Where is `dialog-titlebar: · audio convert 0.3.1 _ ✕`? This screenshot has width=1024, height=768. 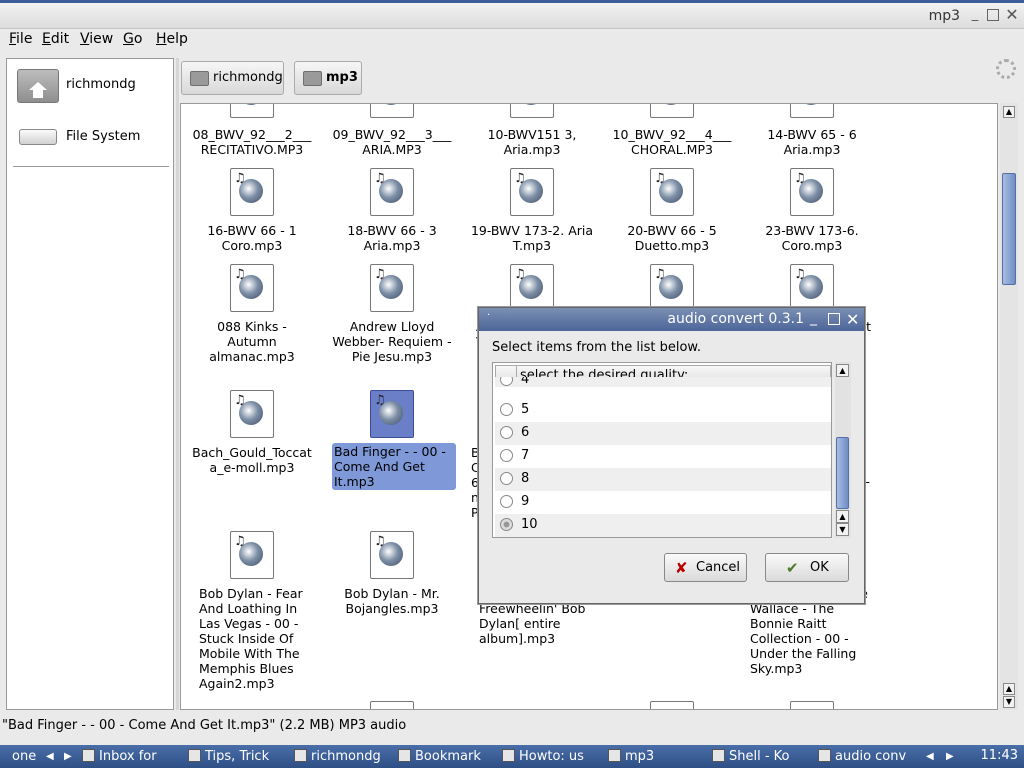
dialog-titlebar: · audio convert 0.3.1 _ ✕ is located at coordinates (671, 319).